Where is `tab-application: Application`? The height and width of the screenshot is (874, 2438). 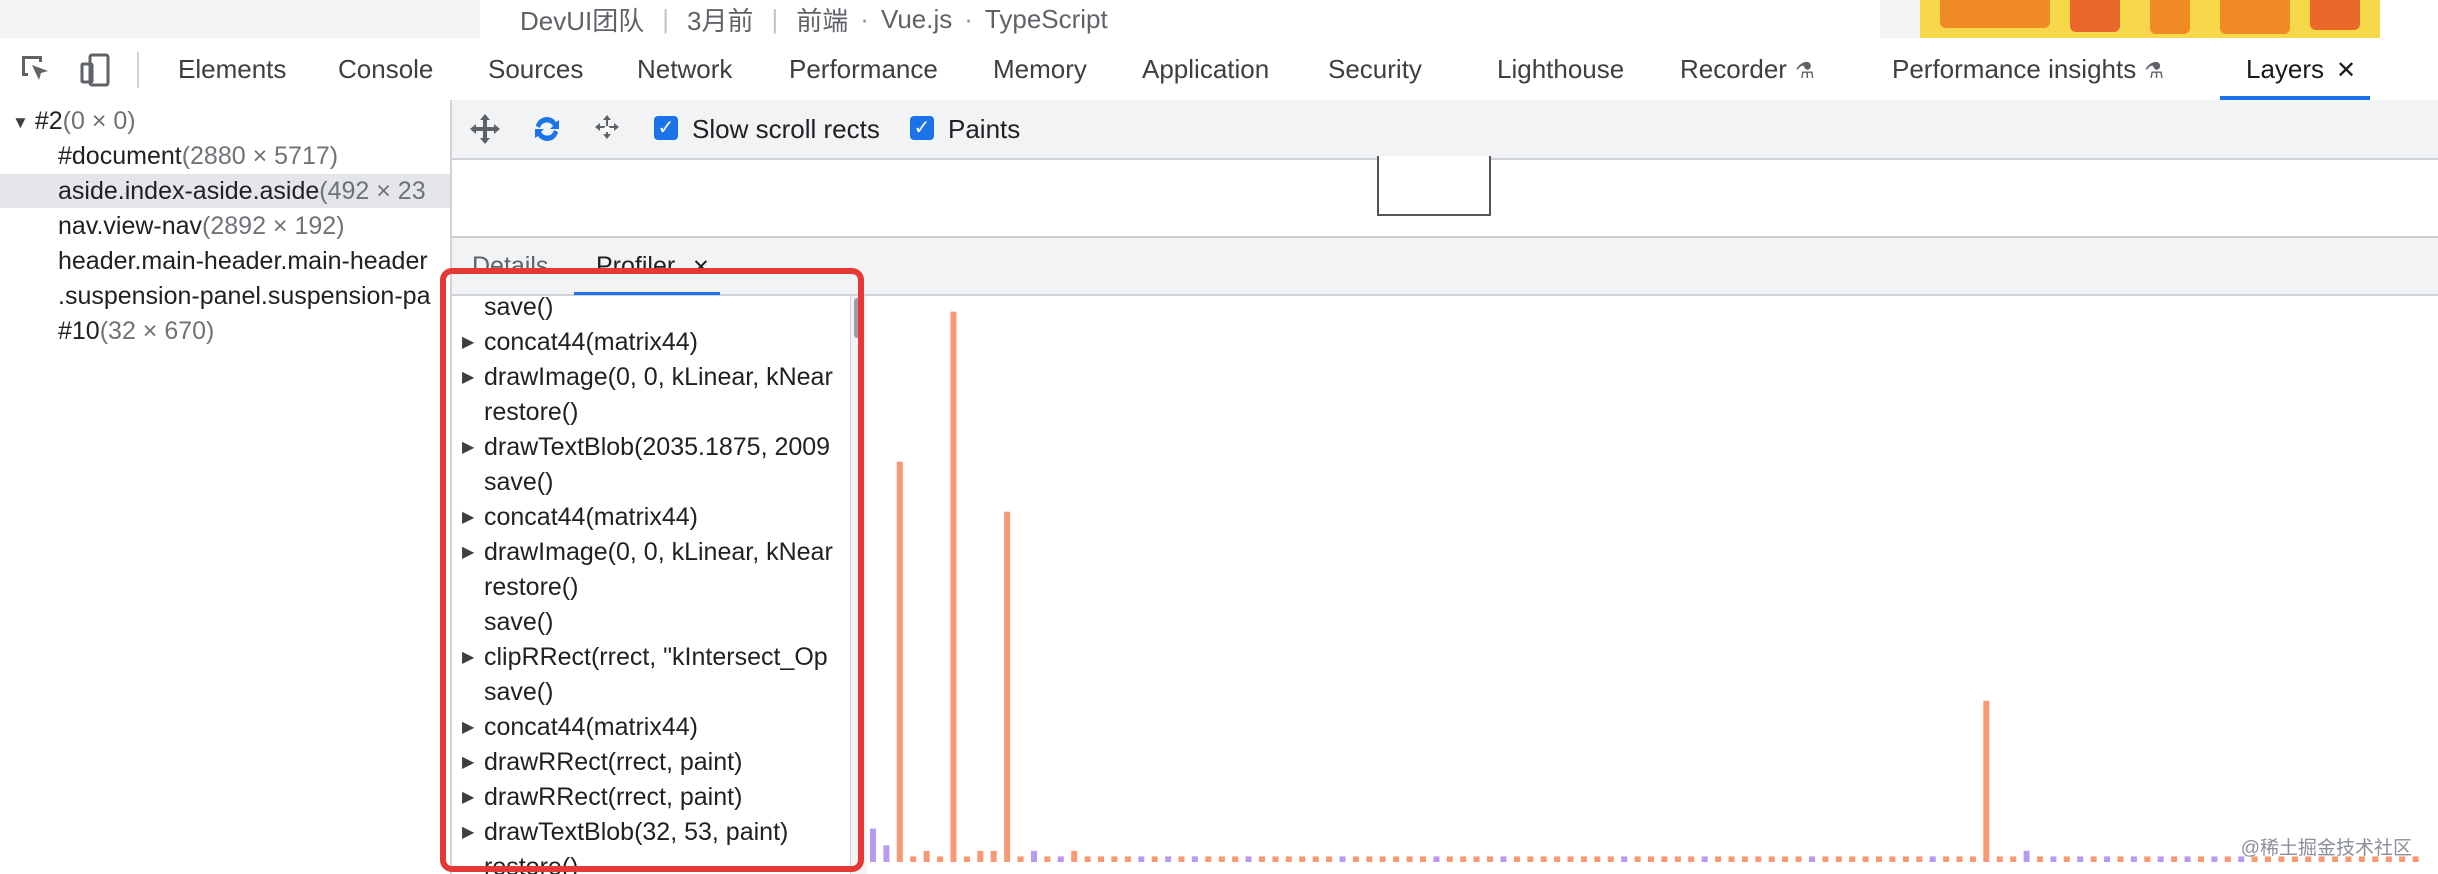 tab-application: Application is located at coordinates (1205, 69).